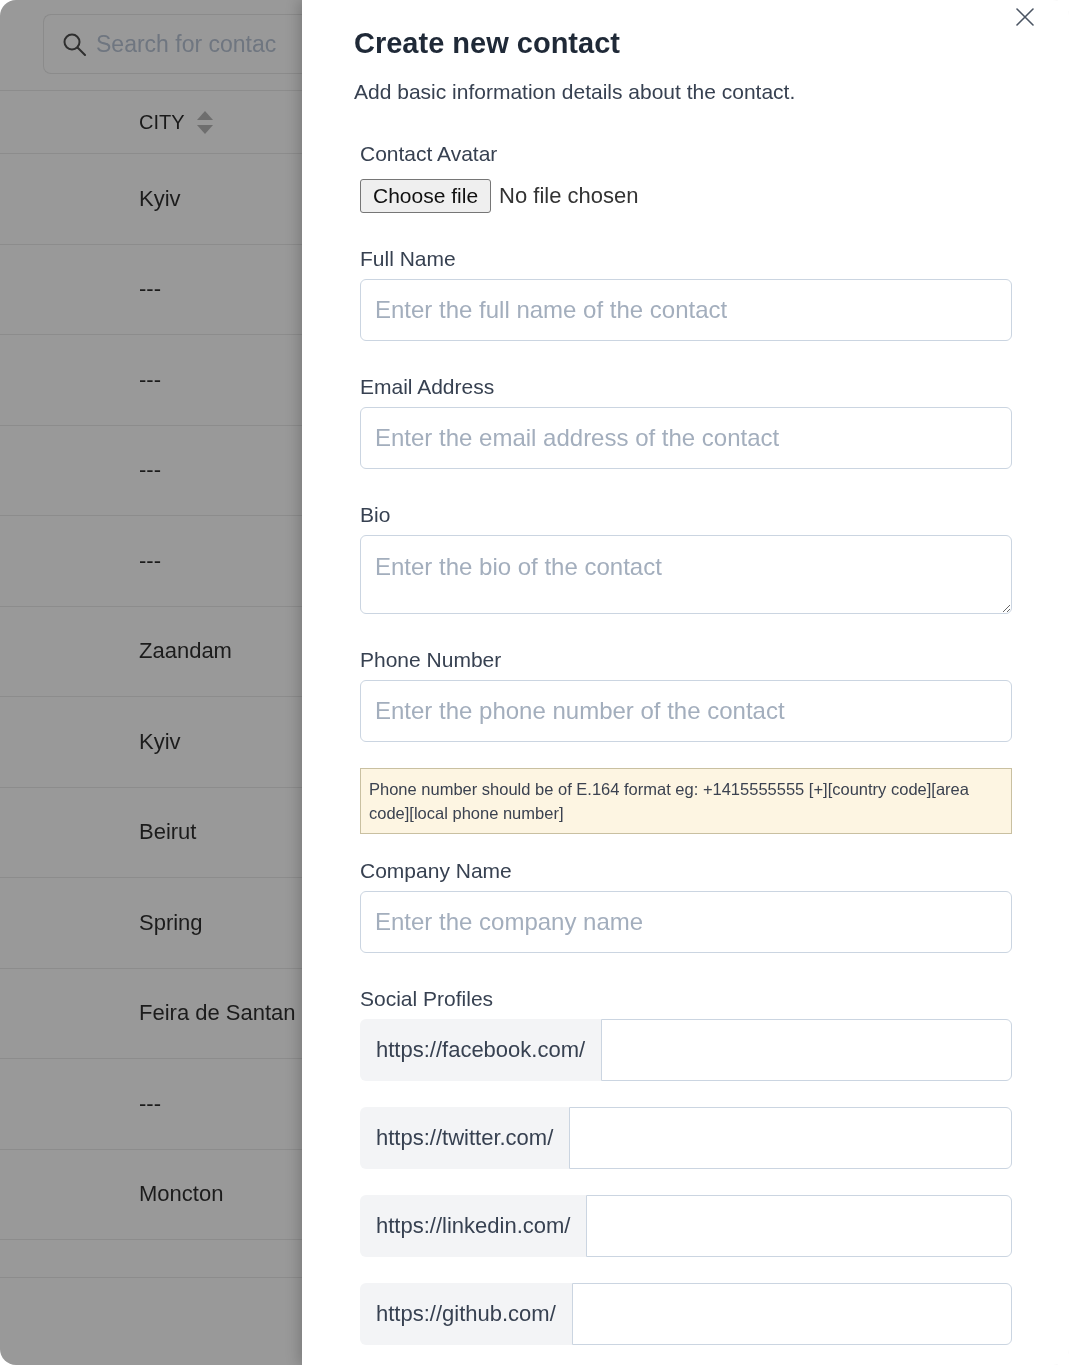 This screenshot has width=1069, height=1365. I want to click on url-prefix: https://twitter.com/, so click(465, 1138).